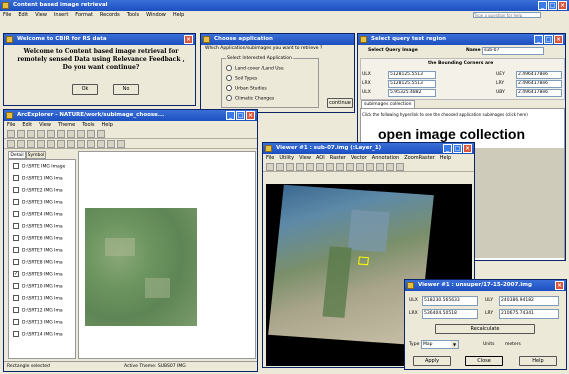 The image size is (569, 374). Describe the element at coordinates (21, 144) in the screenshot. I see `measure-icon` at that location.